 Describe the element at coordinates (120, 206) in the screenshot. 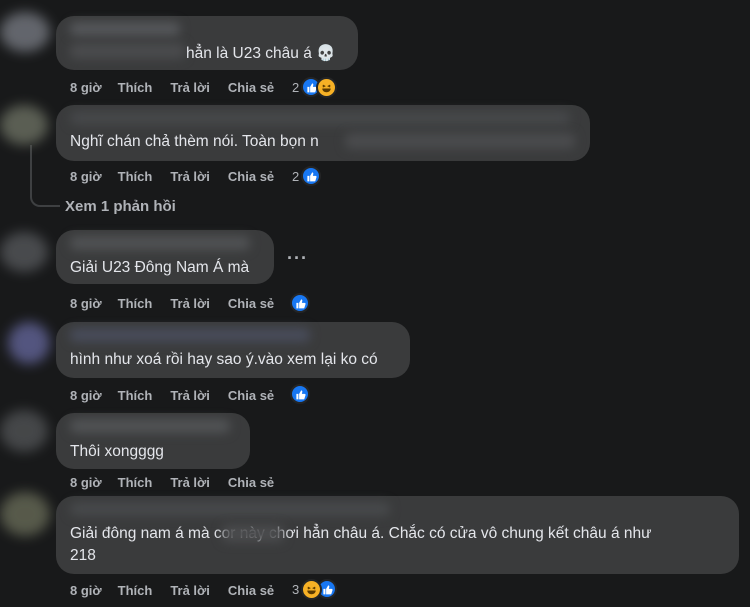

I see `view-replies-link: Xem 1 phản hồi` at that location.